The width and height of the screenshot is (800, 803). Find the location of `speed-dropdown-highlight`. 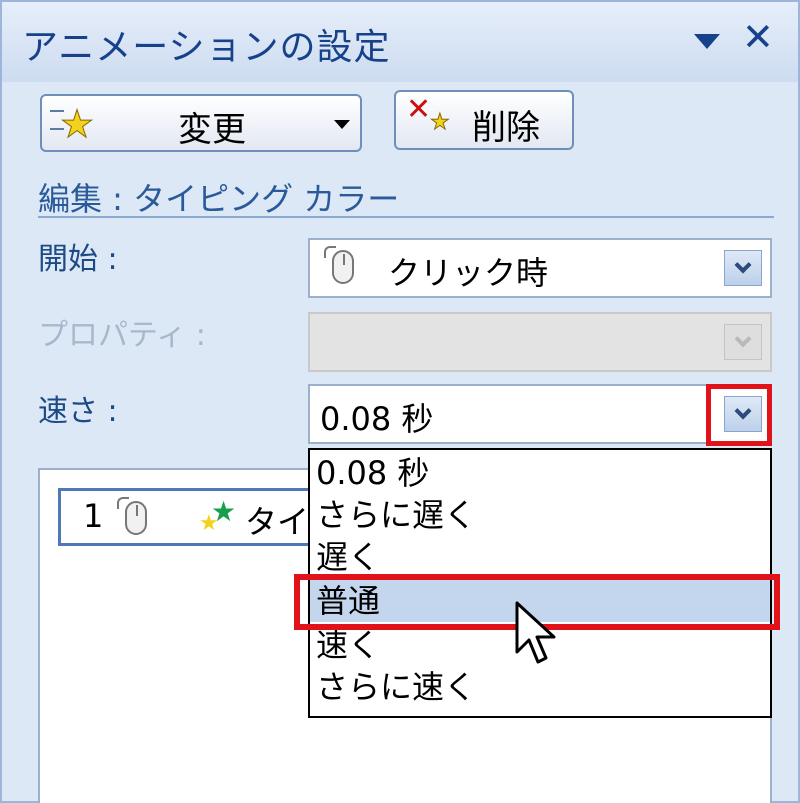

speed-dropdown-highlight is located at coordinates (739, 415).